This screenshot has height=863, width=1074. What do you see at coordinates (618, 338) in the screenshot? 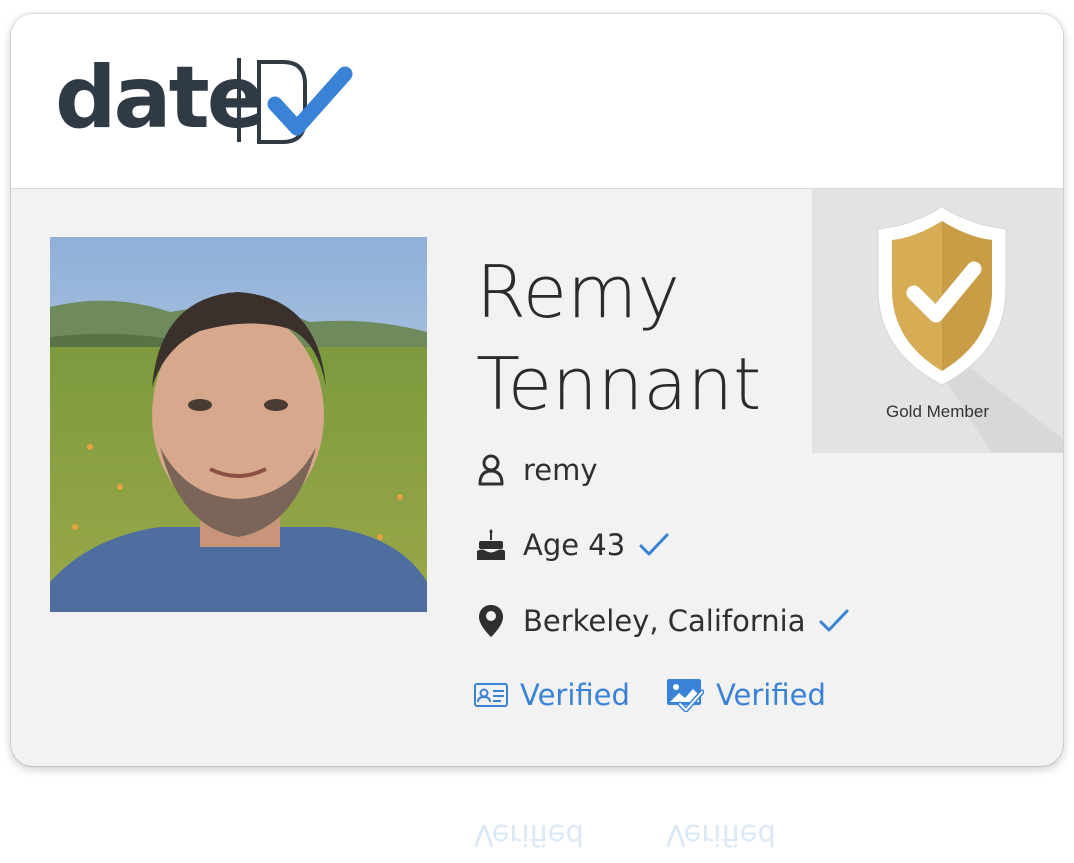
I see `profile-name: Remy Tennant` at bounding box center [618, 338].